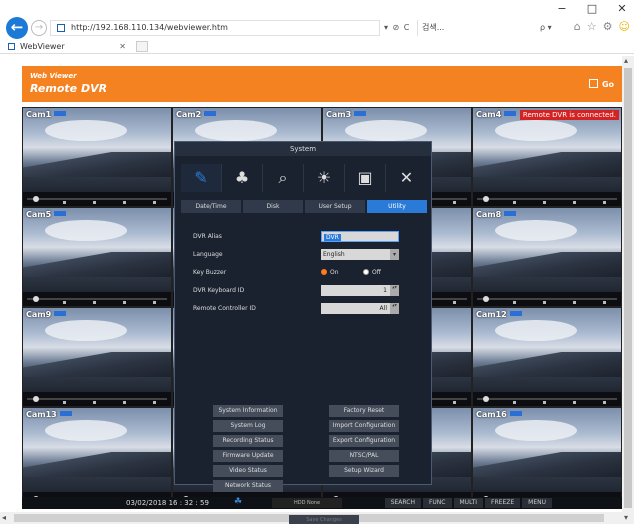 Image resolution: width=634 pixels, height=524 pixels. Describe the element at coordinates (298, 257) in the screenshot. I see `language-row: Language English` at that location.